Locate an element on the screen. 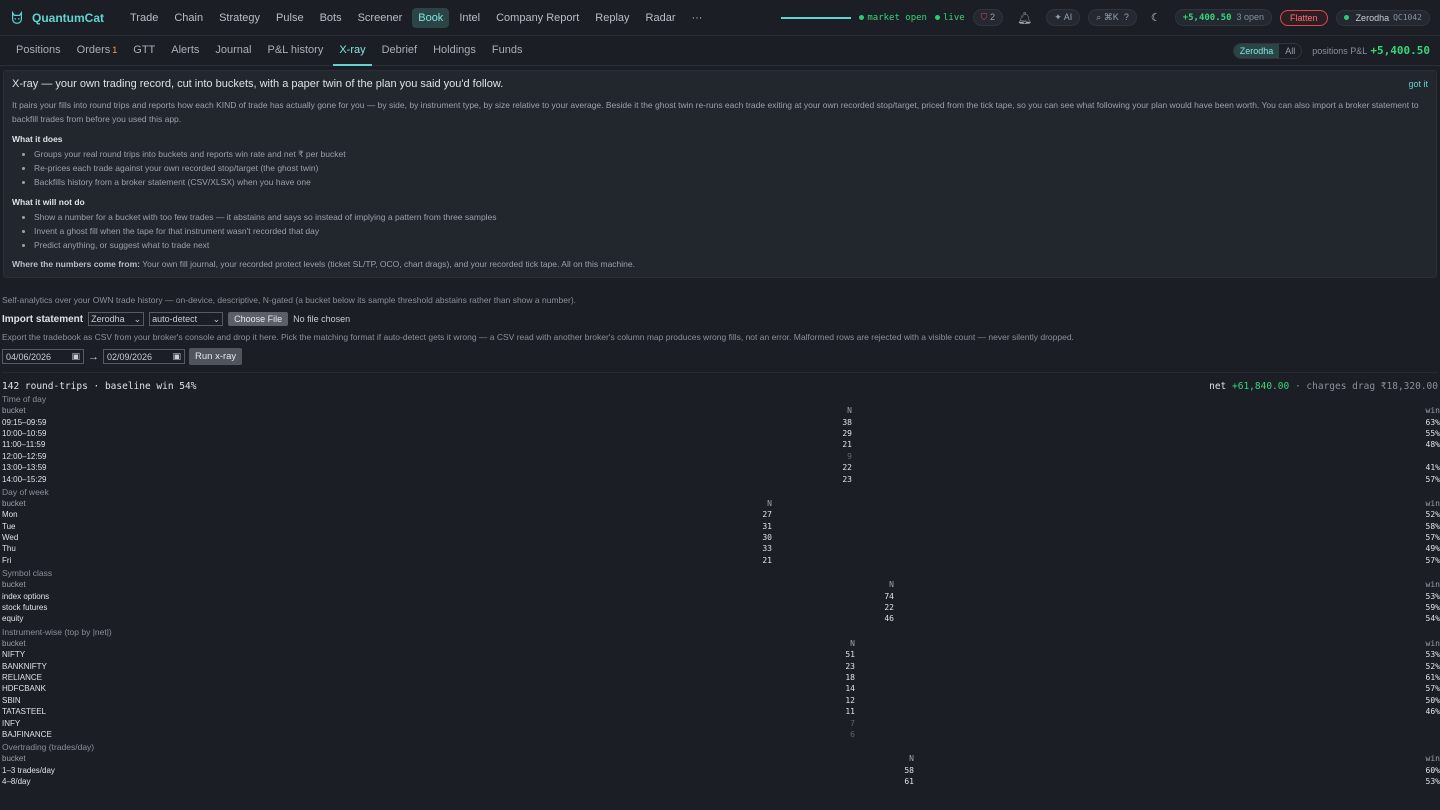 The height and width of the screenshot is (810, 1440). tab-debrief: Debrief is located at coordinates (399, 51).